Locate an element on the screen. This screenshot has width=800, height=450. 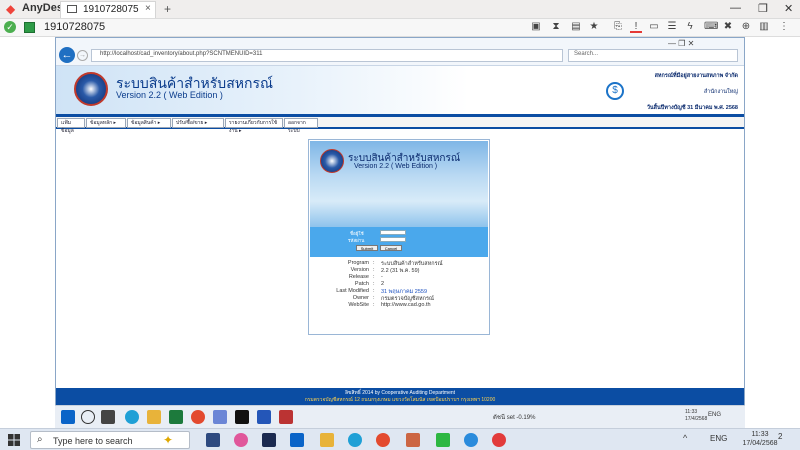
word-icon is located at coordinates (264, 417).